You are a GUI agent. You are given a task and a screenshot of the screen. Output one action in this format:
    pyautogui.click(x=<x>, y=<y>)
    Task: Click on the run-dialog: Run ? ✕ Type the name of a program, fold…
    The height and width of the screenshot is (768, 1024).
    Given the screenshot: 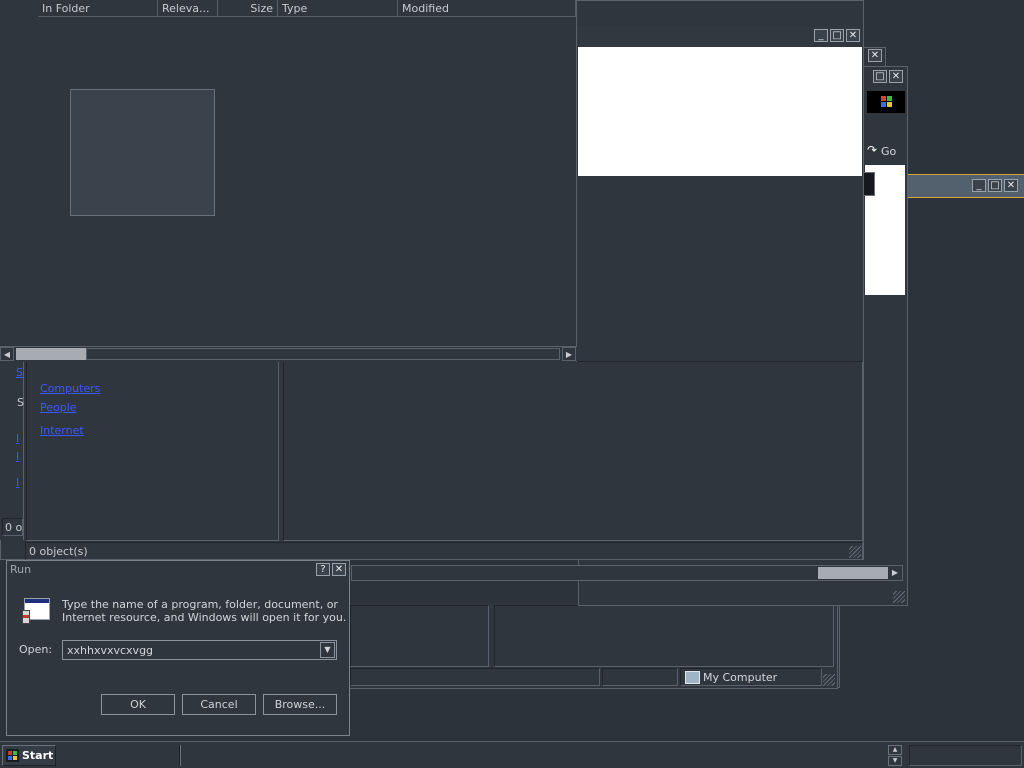 What is the action you would take?
    pyautogui.click(x=178, y=648)
    